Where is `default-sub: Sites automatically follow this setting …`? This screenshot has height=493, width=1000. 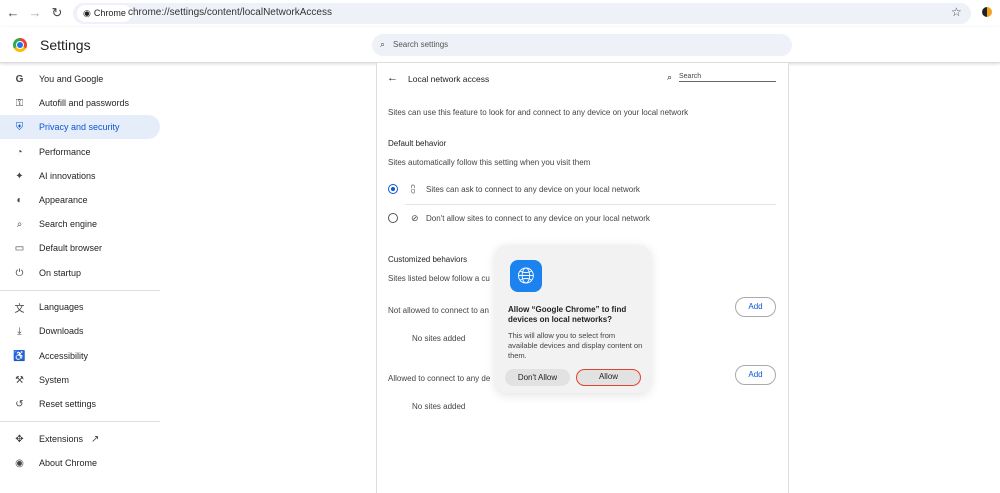
default-sub: Sites automatically follow this setting … is located at coordinates (489, 162).